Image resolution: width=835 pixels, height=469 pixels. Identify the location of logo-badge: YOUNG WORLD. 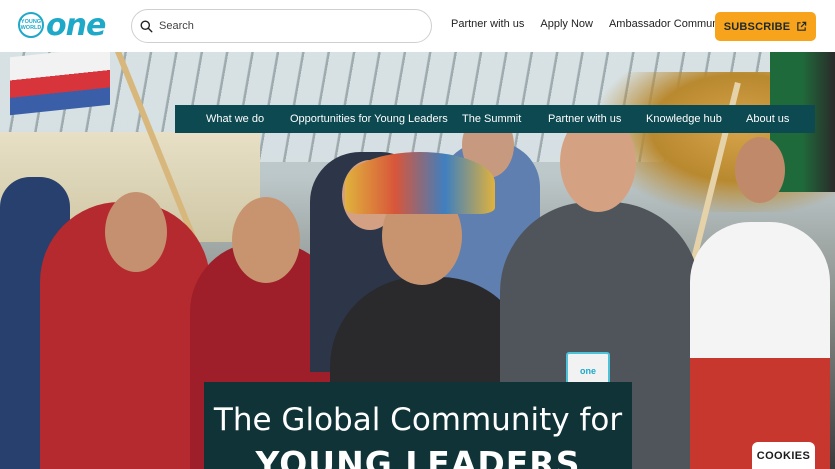
(31, 25).